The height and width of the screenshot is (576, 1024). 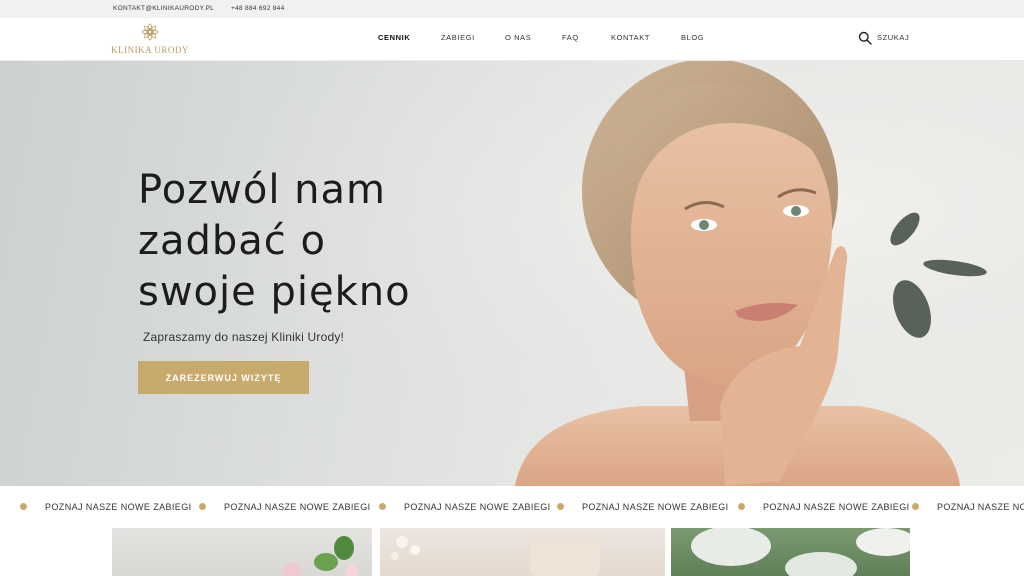 What do you see at coordinates (150, 50) in the screenshot?
I see `logo-text: KLINIKA URODY` at bounding box center [150, 50].